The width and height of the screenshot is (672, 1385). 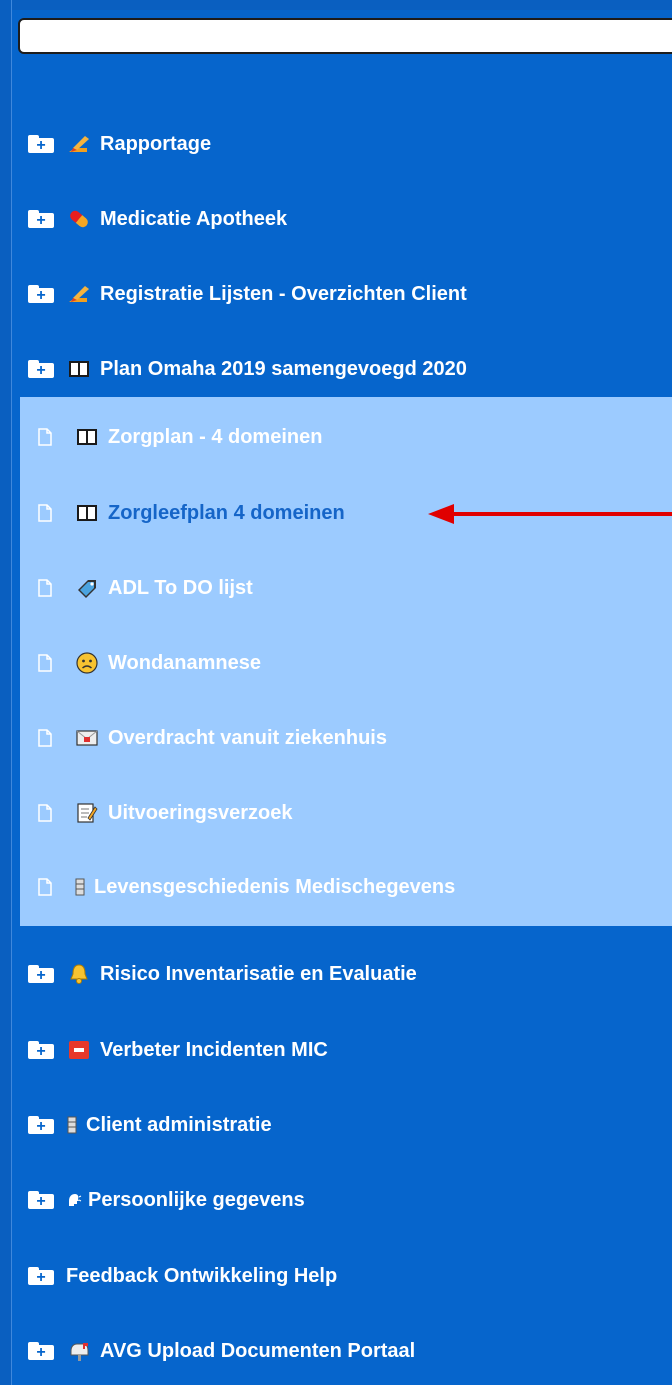 I want to click on pill-icon, so click(x=79, y=219).